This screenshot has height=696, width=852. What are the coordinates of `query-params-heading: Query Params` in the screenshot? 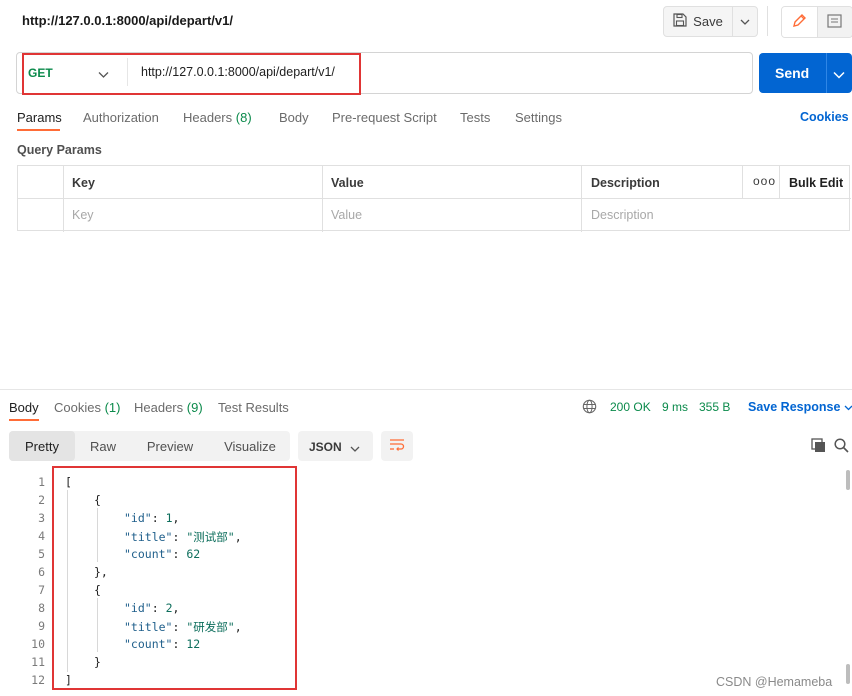 It's located at (59, 150).